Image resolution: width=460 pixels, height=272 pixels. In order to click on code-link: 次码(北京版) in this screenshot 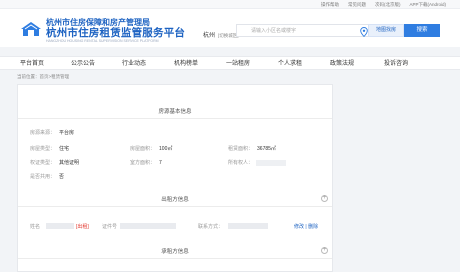, I will do `click(388, 4)`.